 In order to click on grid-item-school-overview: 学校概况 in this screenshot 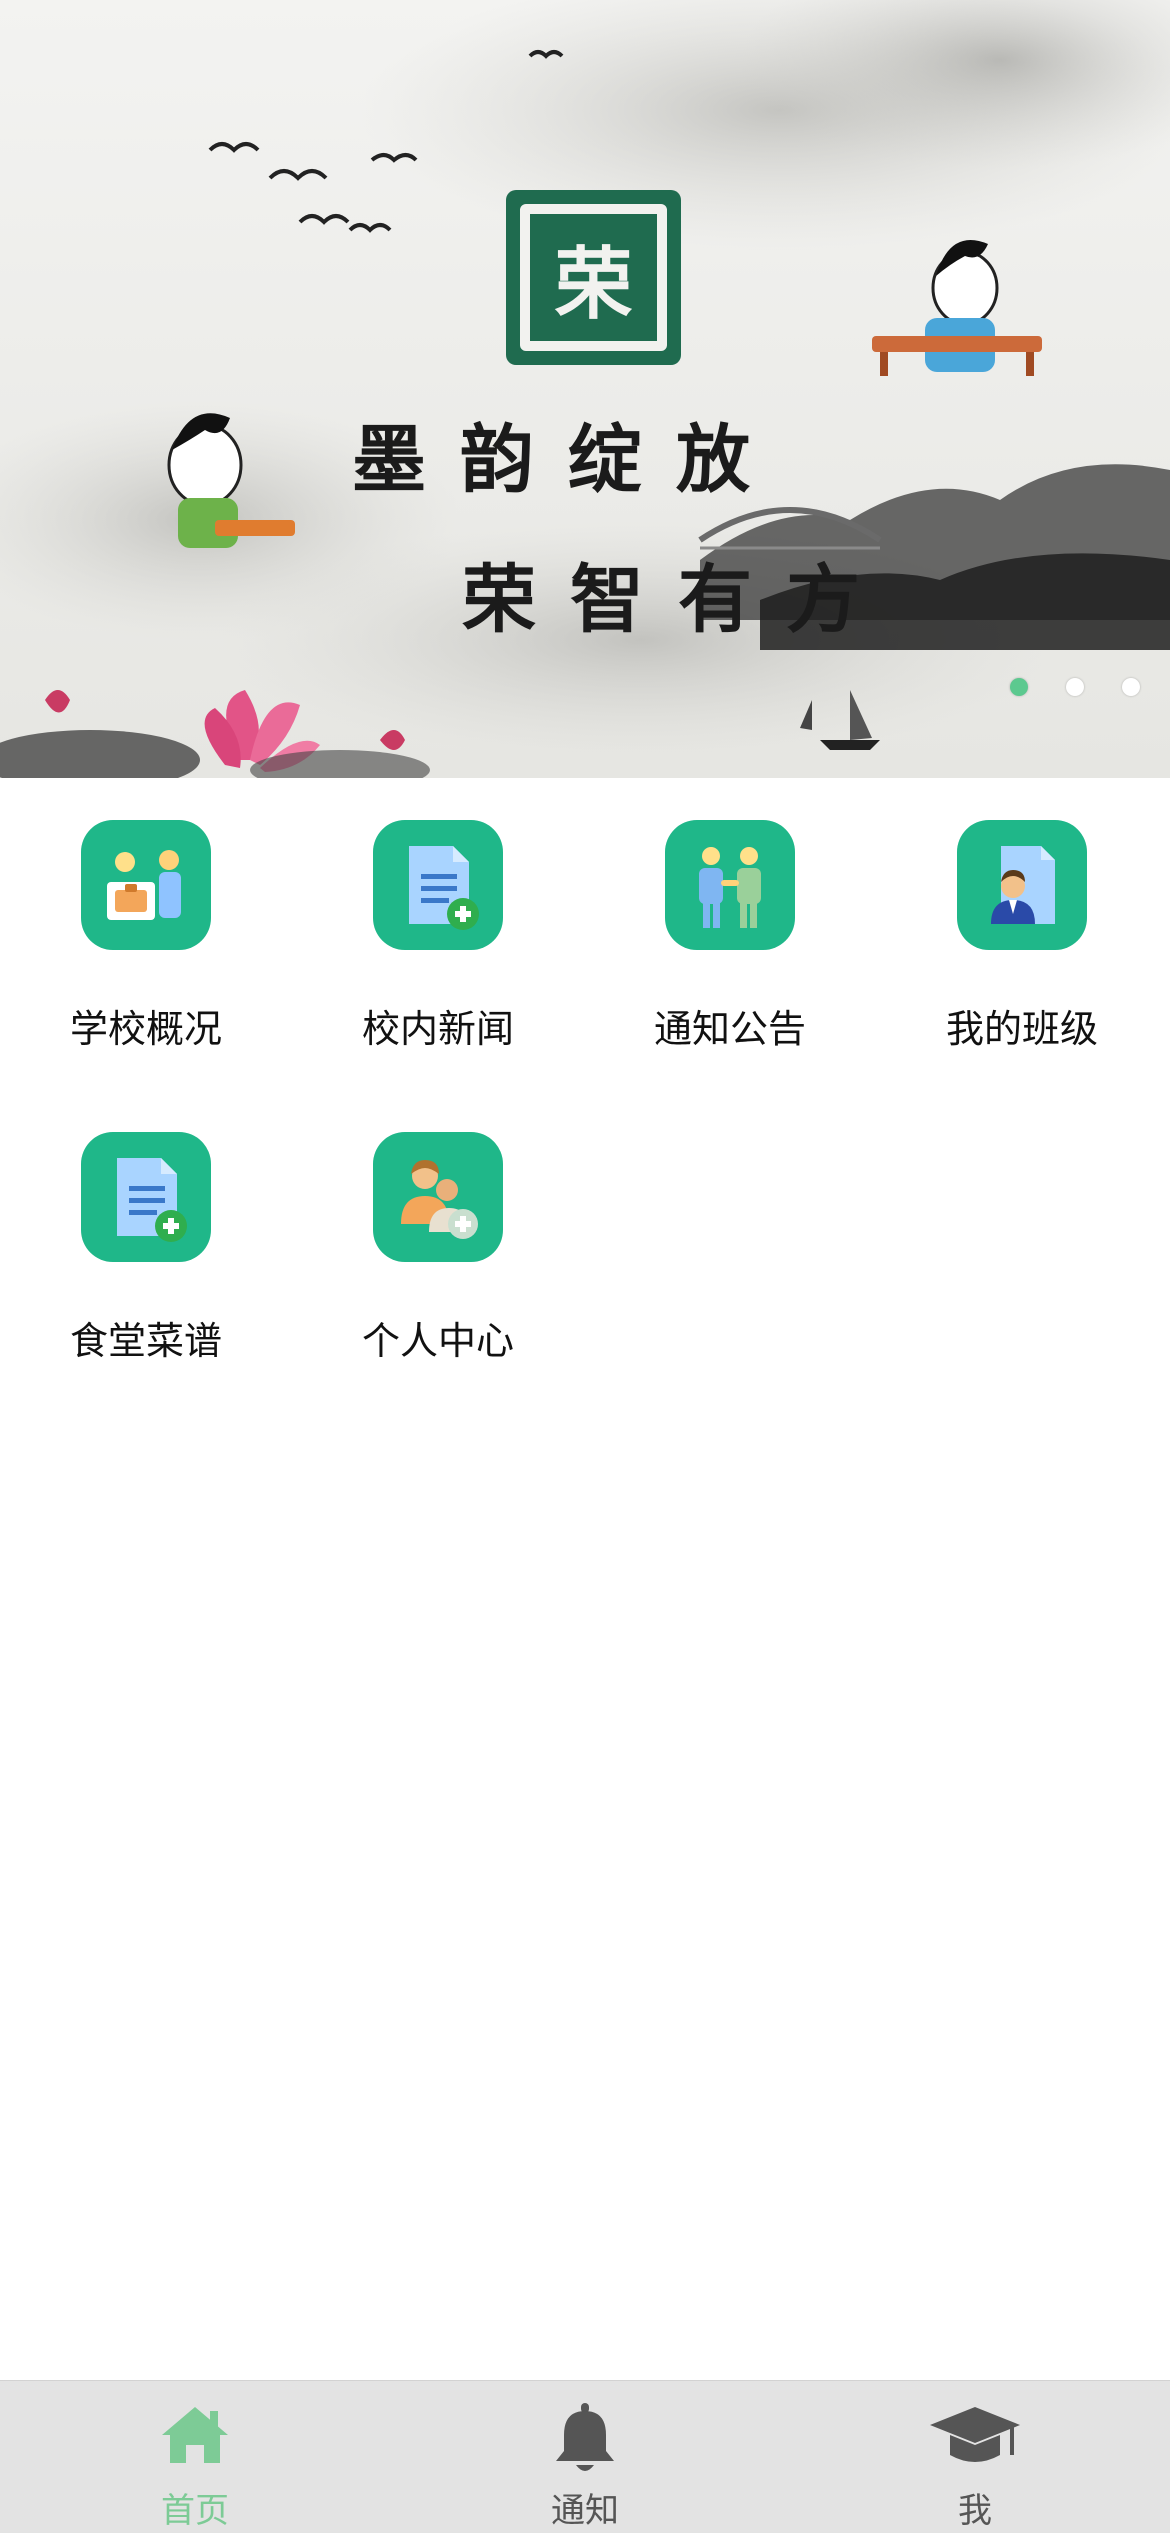, I will do `click(146, 940)`.